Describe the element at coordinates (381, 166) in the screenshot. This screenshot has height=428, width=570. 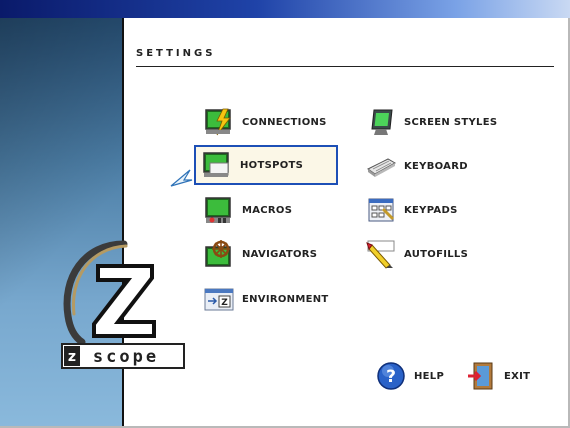
I see `keyboard-icon` at that location.